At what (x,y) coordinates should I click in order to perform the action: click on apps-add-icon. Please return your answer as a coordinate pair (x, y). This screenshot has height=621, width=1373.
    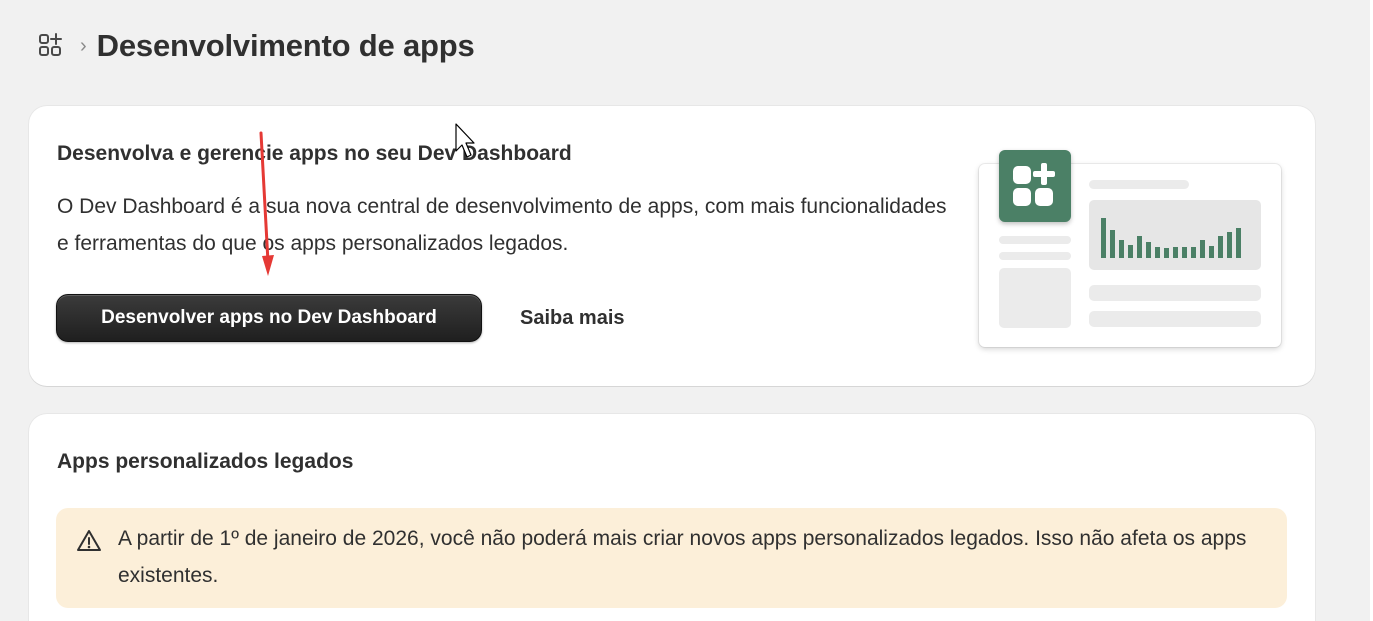
    Looking at the image, I should click on (51, 46).